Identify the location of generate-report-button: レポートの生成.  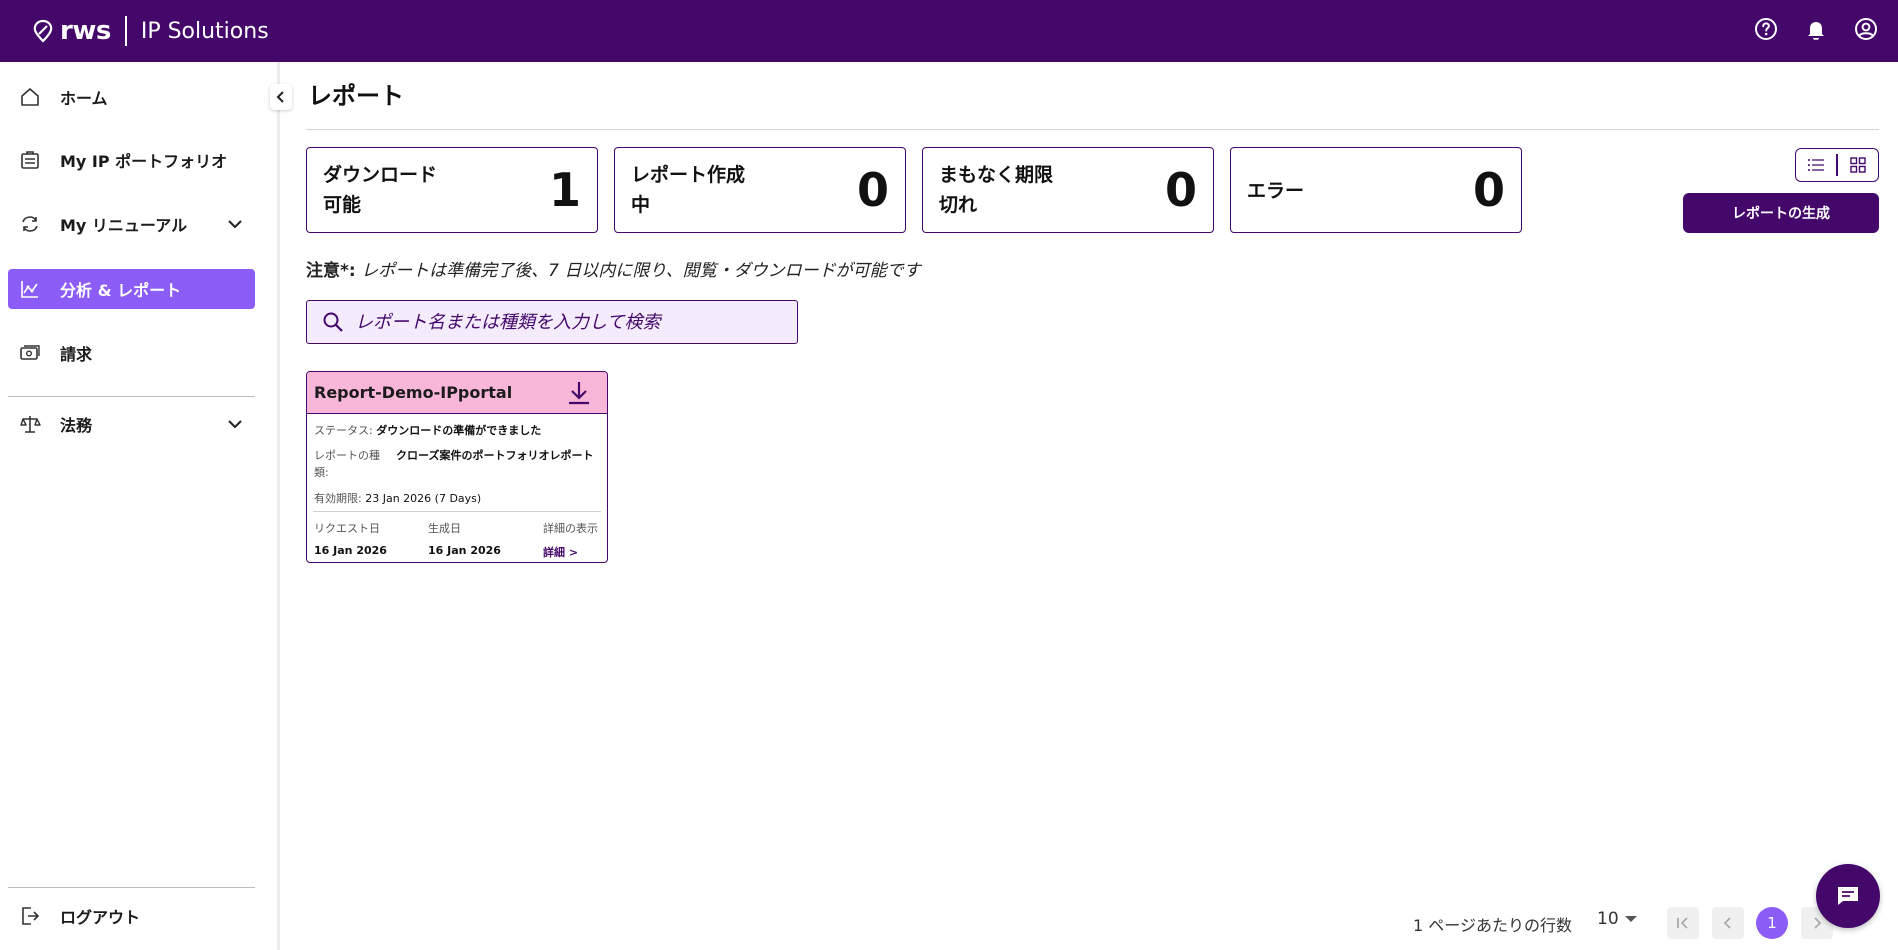
(1781, 213).